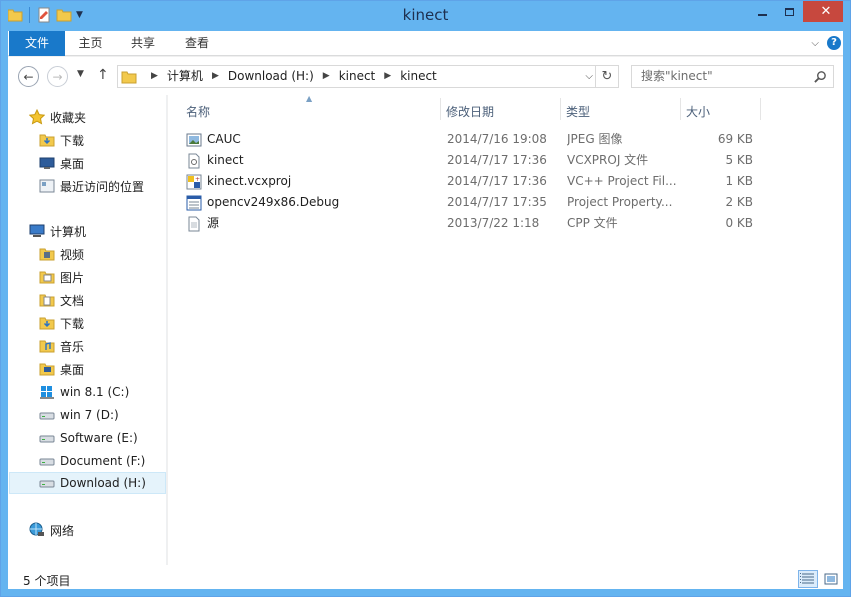 This screenshot has height=597, width=851. Describe the element at coordinates (213, 223) in the screenshot. I see `file-name: 源` at that location.